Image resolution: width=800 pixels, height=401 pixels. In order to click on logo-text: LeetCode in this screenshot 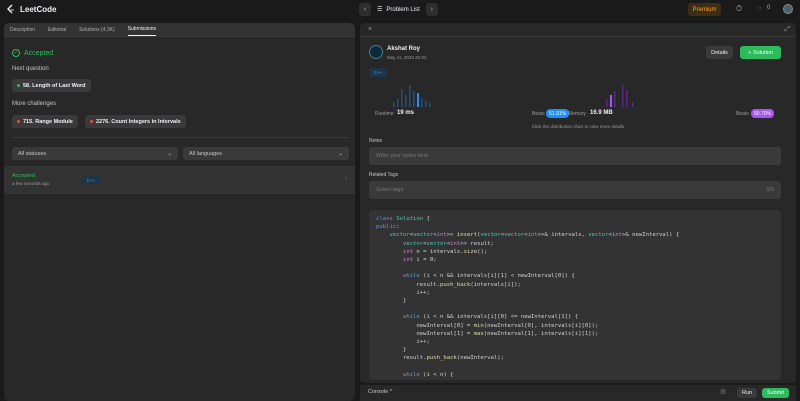, I will do `click(38, 9)`.